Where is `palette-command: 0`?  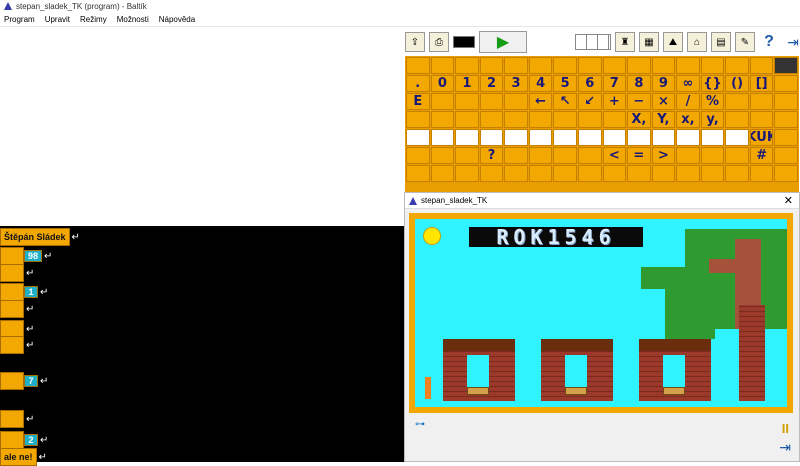
palette-command: 0 is located at coordinates (442, 83).